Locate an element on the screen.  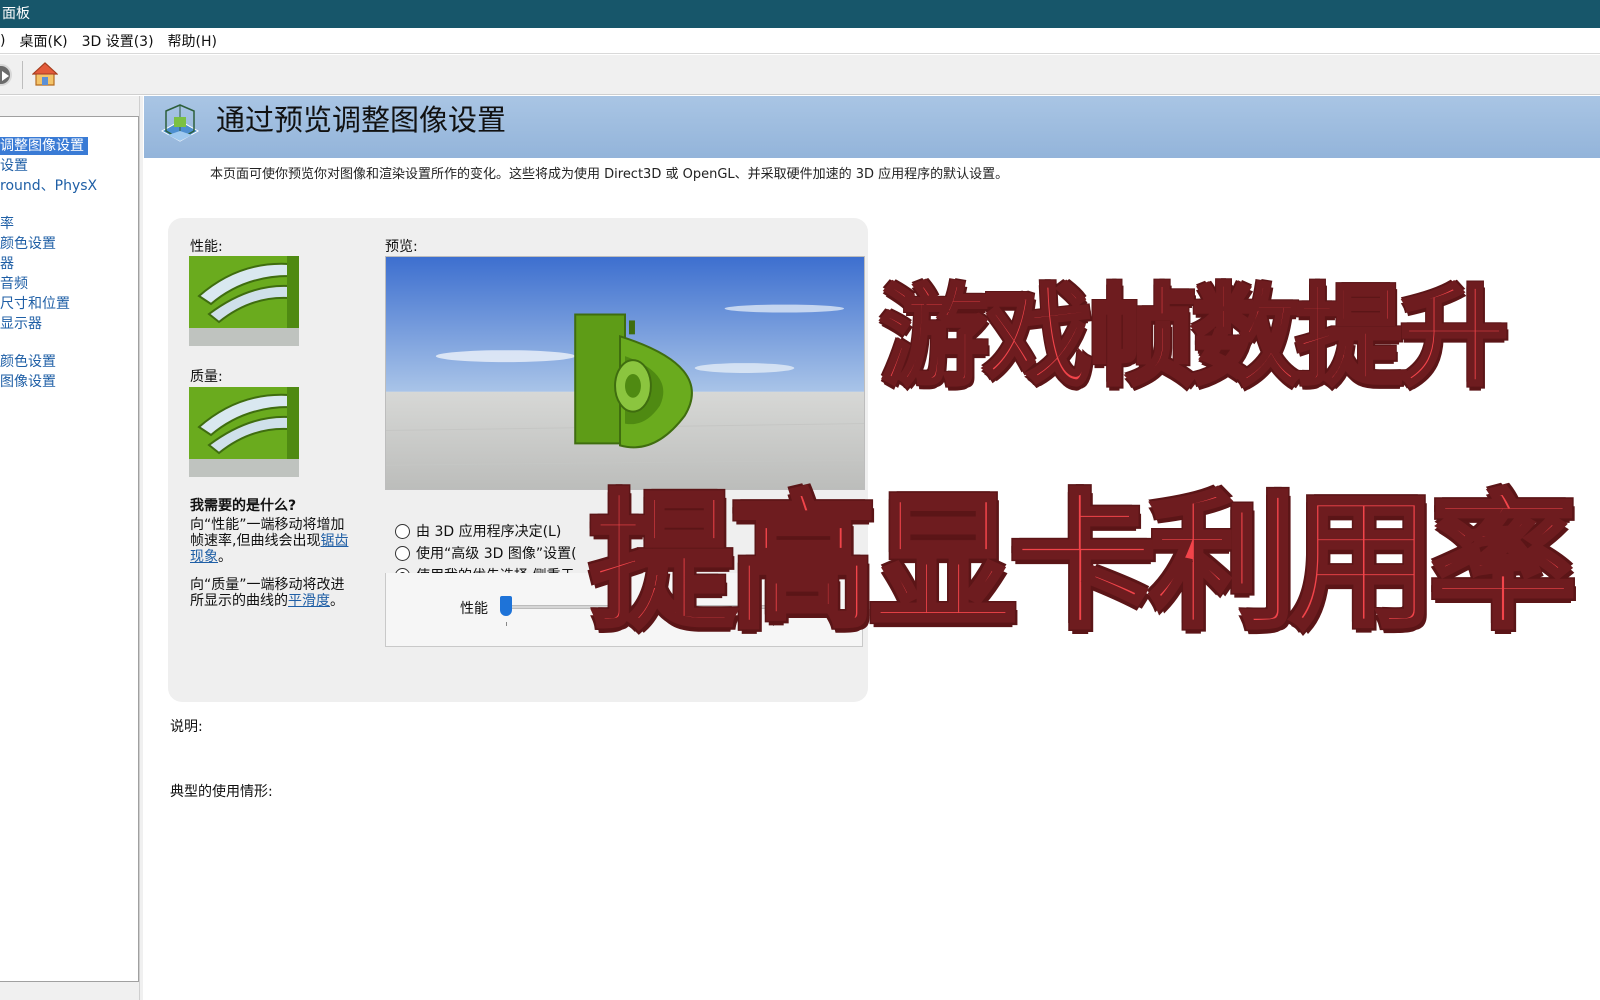
tree-item-audio: 音频 is located at coordinates (14, 284).